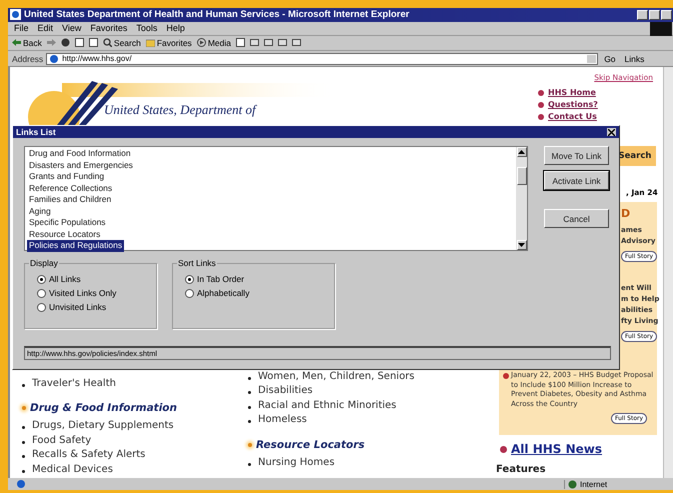 The image size is (673, 493). I want to click on all-news-link: All HHS News, so click(556, 449).